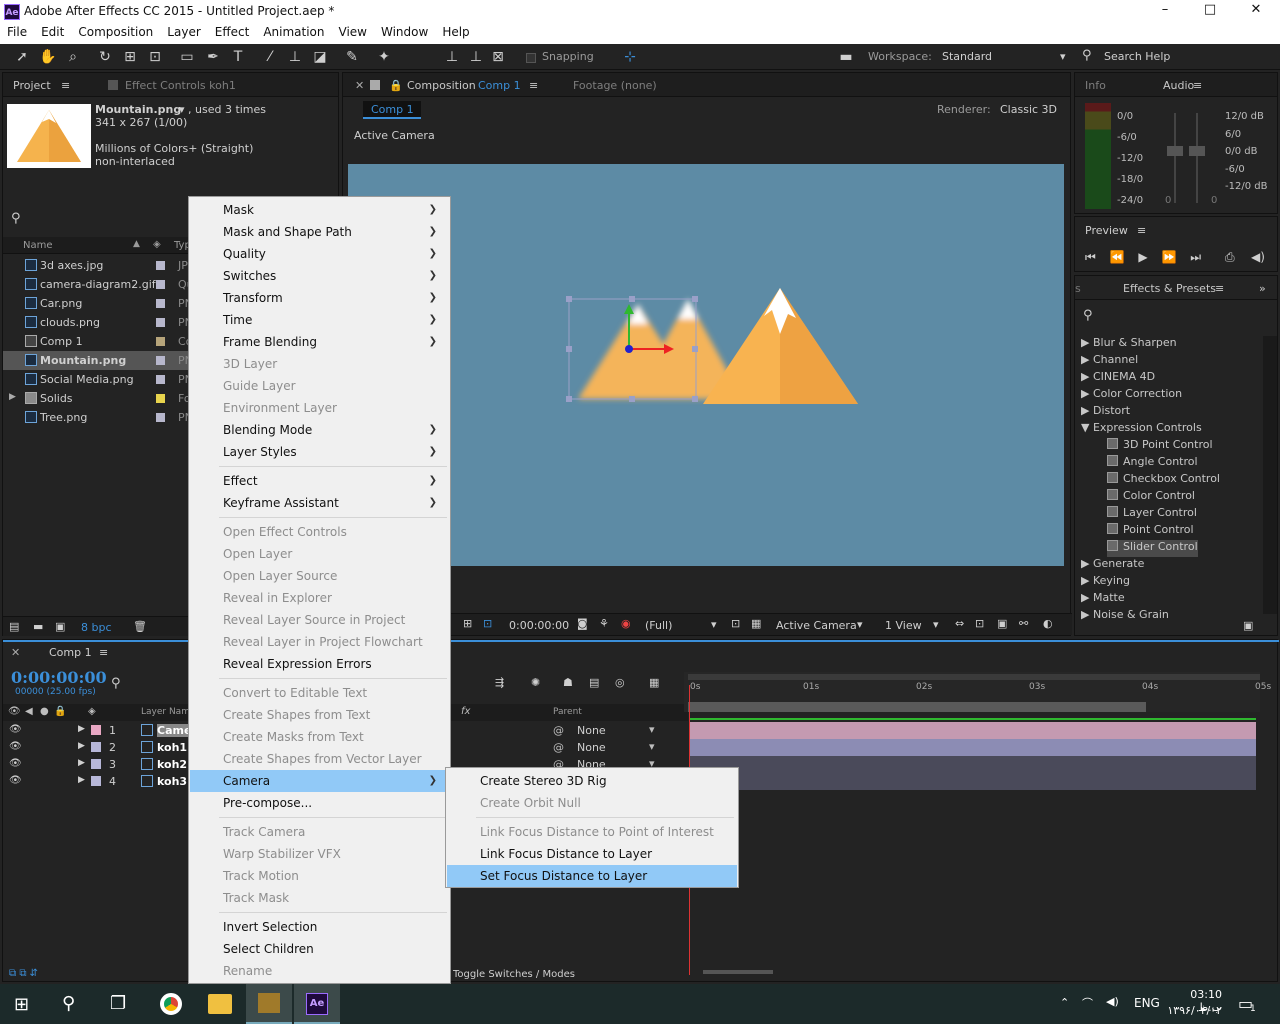 The width and height of the screenshot is (1280, 1024). I want to click on view-layout-select: 1 View, so click(903, 625).